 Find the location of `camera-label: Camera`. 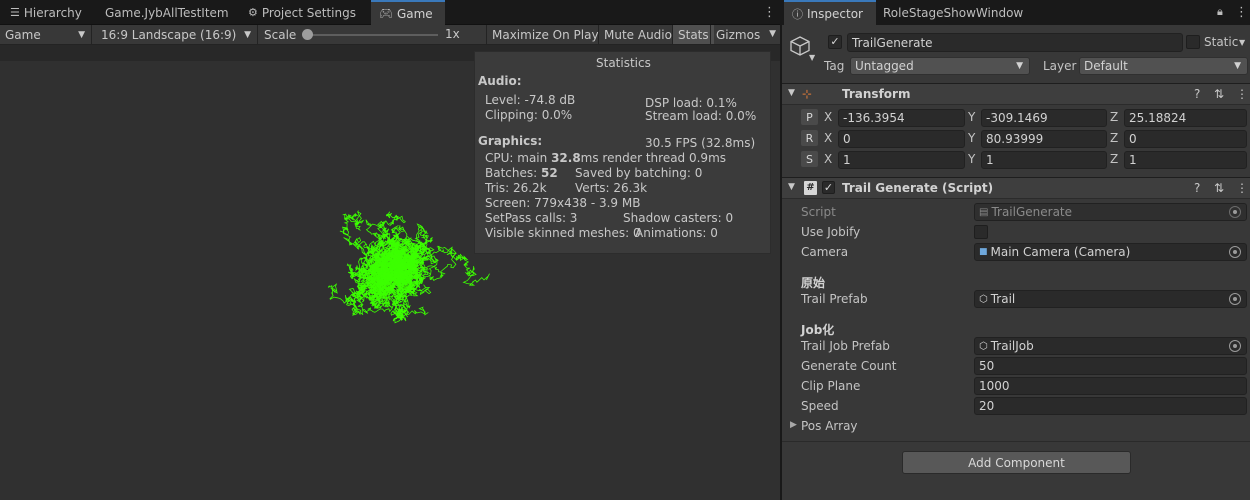

camera-label: Camera is located at coordinates (825, 252).